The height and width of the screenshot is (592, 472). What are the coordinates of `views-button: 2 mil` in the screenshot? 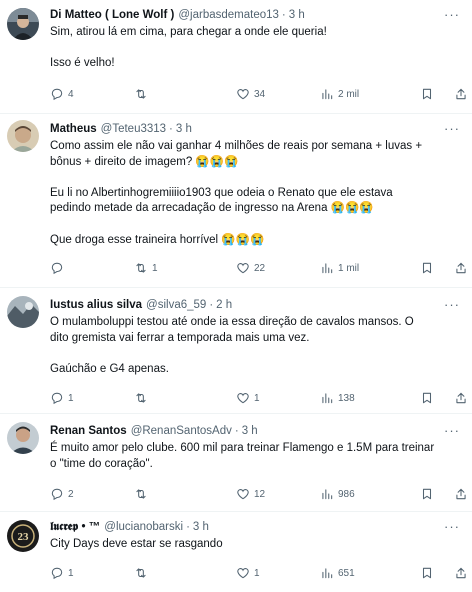 It's located at (339, 94).